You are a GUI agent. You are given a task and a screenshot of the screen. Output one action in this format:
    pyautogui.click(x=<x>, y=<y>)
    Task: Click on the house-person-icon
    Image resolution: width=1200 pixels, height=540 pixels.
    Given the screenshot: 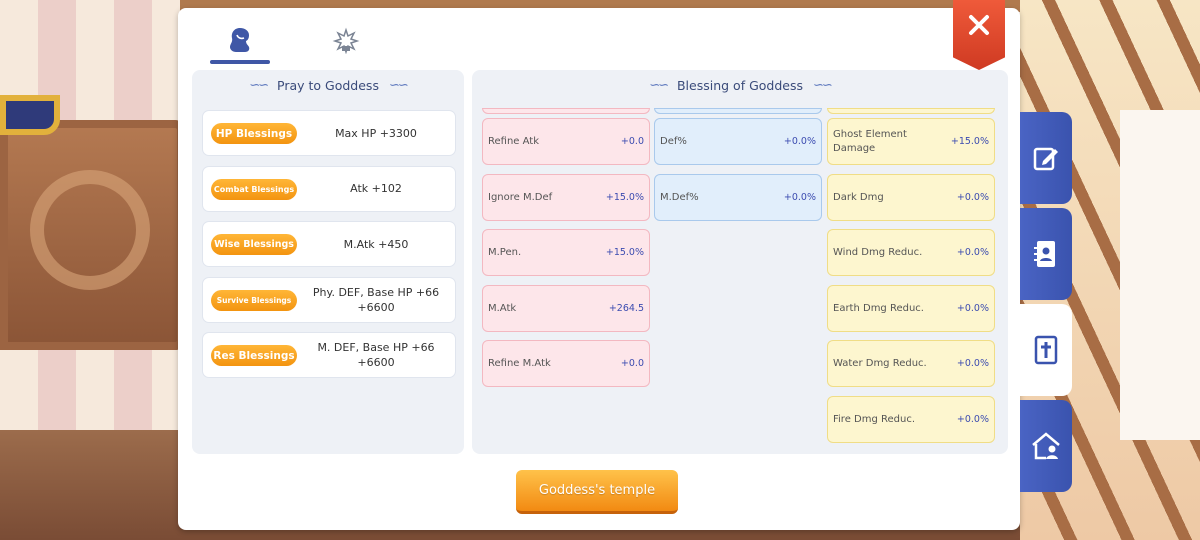 What is the action you would take?
    pyautogui.click(x=1046, y=446)
    